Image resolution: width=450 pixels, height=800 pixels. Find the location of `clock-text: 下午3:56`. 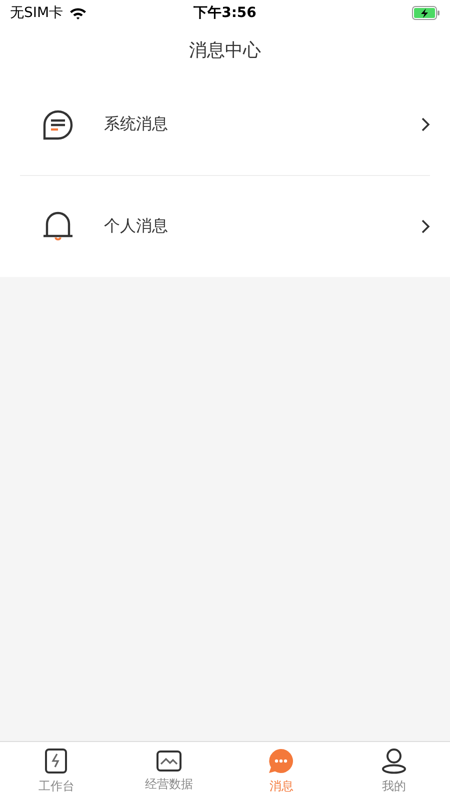

clock-text: 下午3:56 is located at coordinates (225, 13).